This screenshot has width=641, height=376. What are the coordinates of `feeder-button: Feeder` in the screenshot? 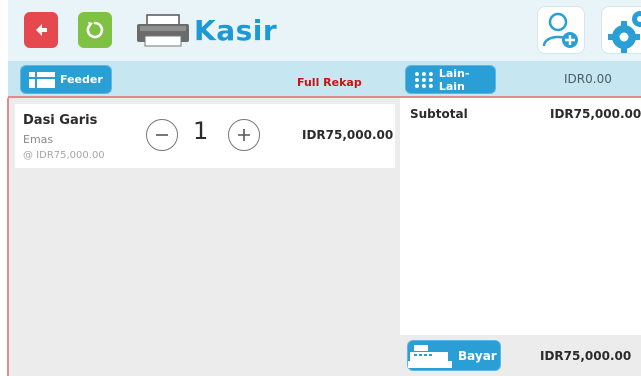 It's located at (66, 79).